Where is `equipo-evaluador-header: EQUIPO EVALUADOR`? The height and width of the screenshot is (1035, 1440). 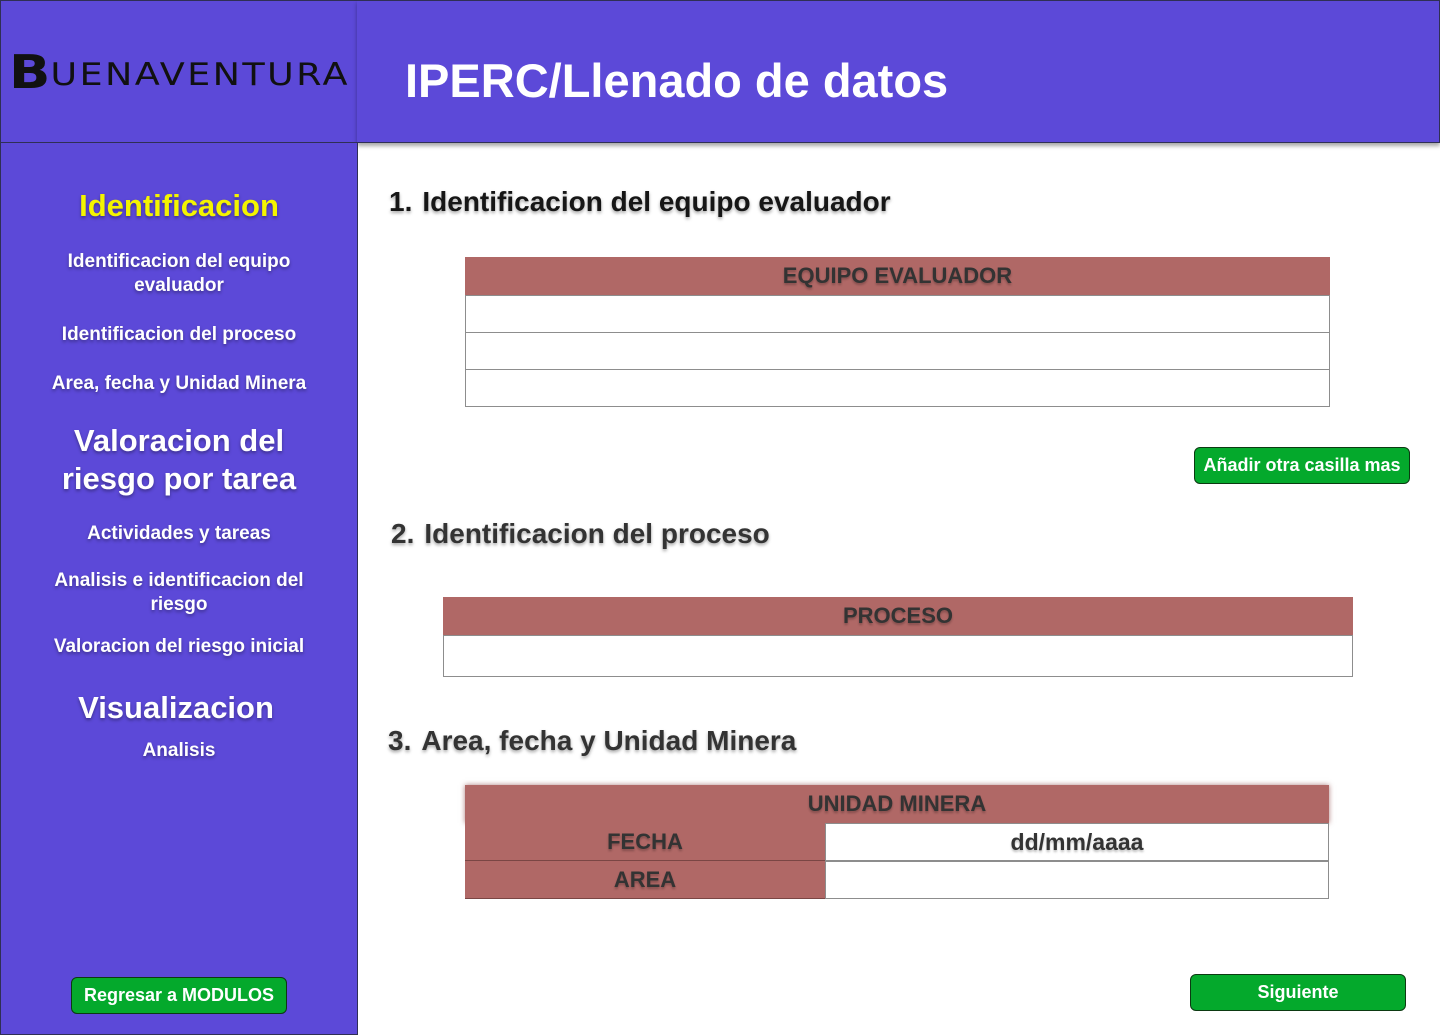
equipo-evaluador-header: EQUIPO EVALUADOR is located at coordinates (897, 276).